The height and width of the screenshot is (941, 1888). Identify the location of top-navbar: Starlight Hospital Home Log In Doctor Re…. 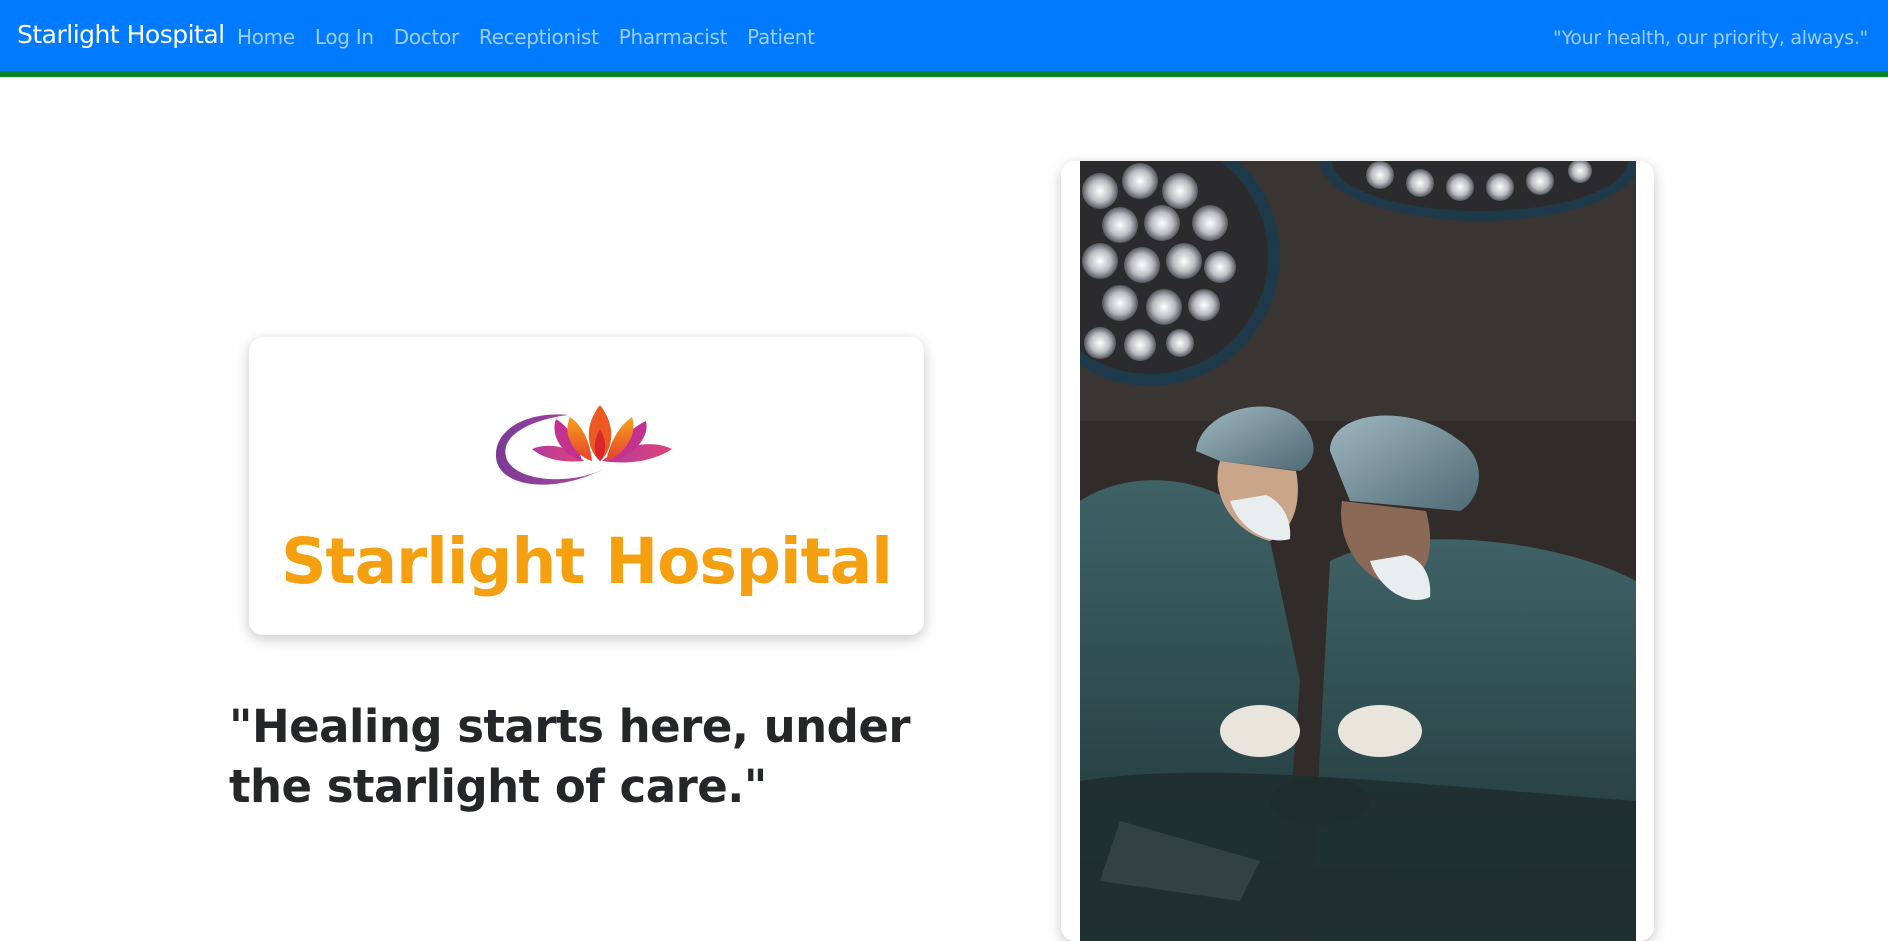
(944, 38).